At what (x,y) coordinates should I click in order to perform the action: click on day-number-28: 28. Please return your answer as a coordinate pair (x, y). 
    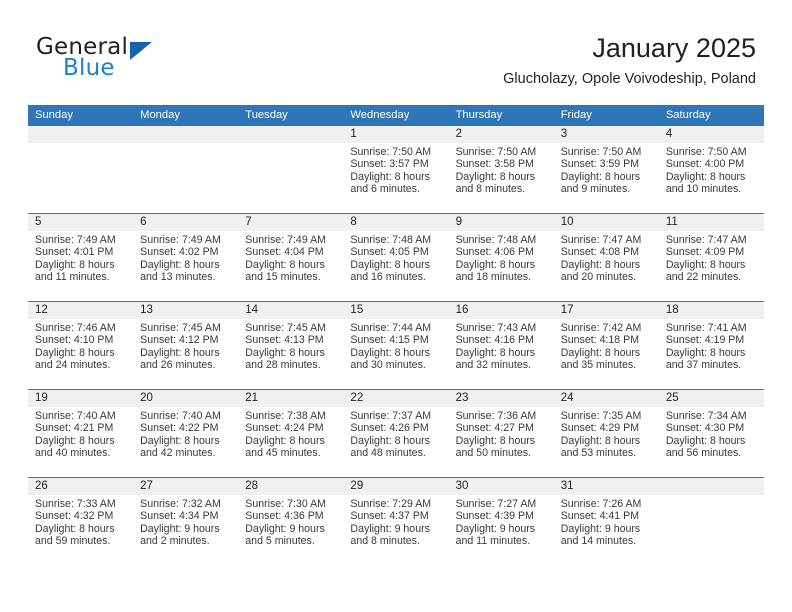
    Looking at the image, I should click on (290, 486).